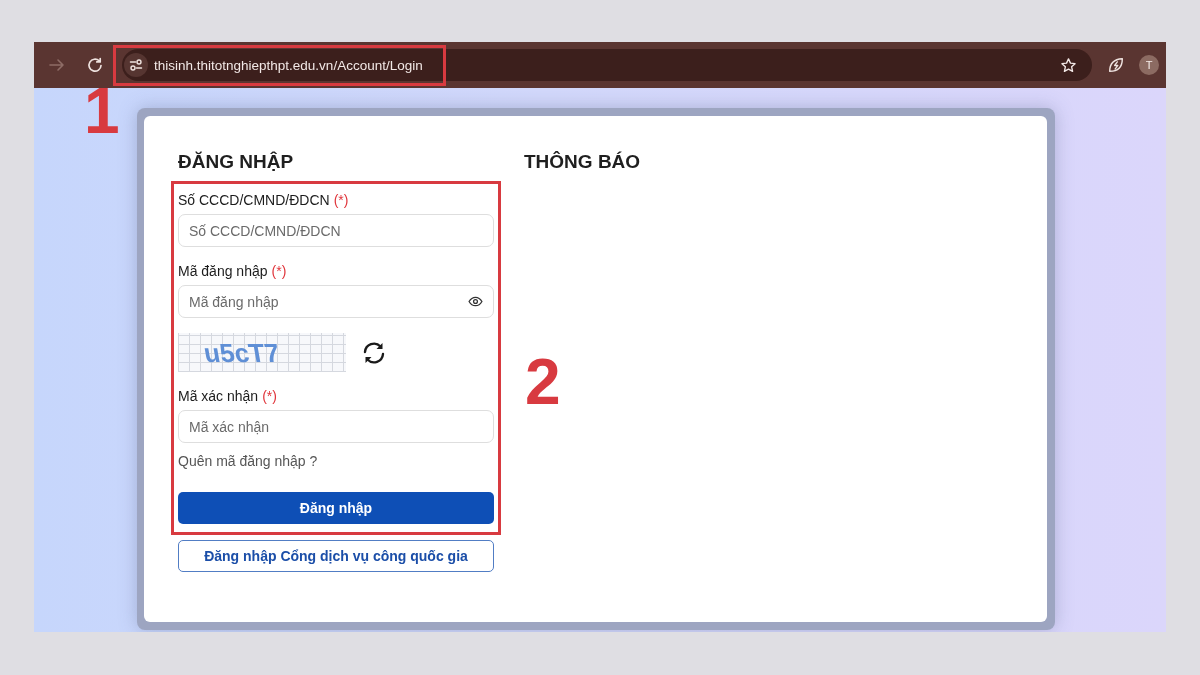 This screenshot has width=1200, height=675. Describe the element at coordinates (336, 508) in the screenshot. I see `login-button: Đăng nhập` at that location.